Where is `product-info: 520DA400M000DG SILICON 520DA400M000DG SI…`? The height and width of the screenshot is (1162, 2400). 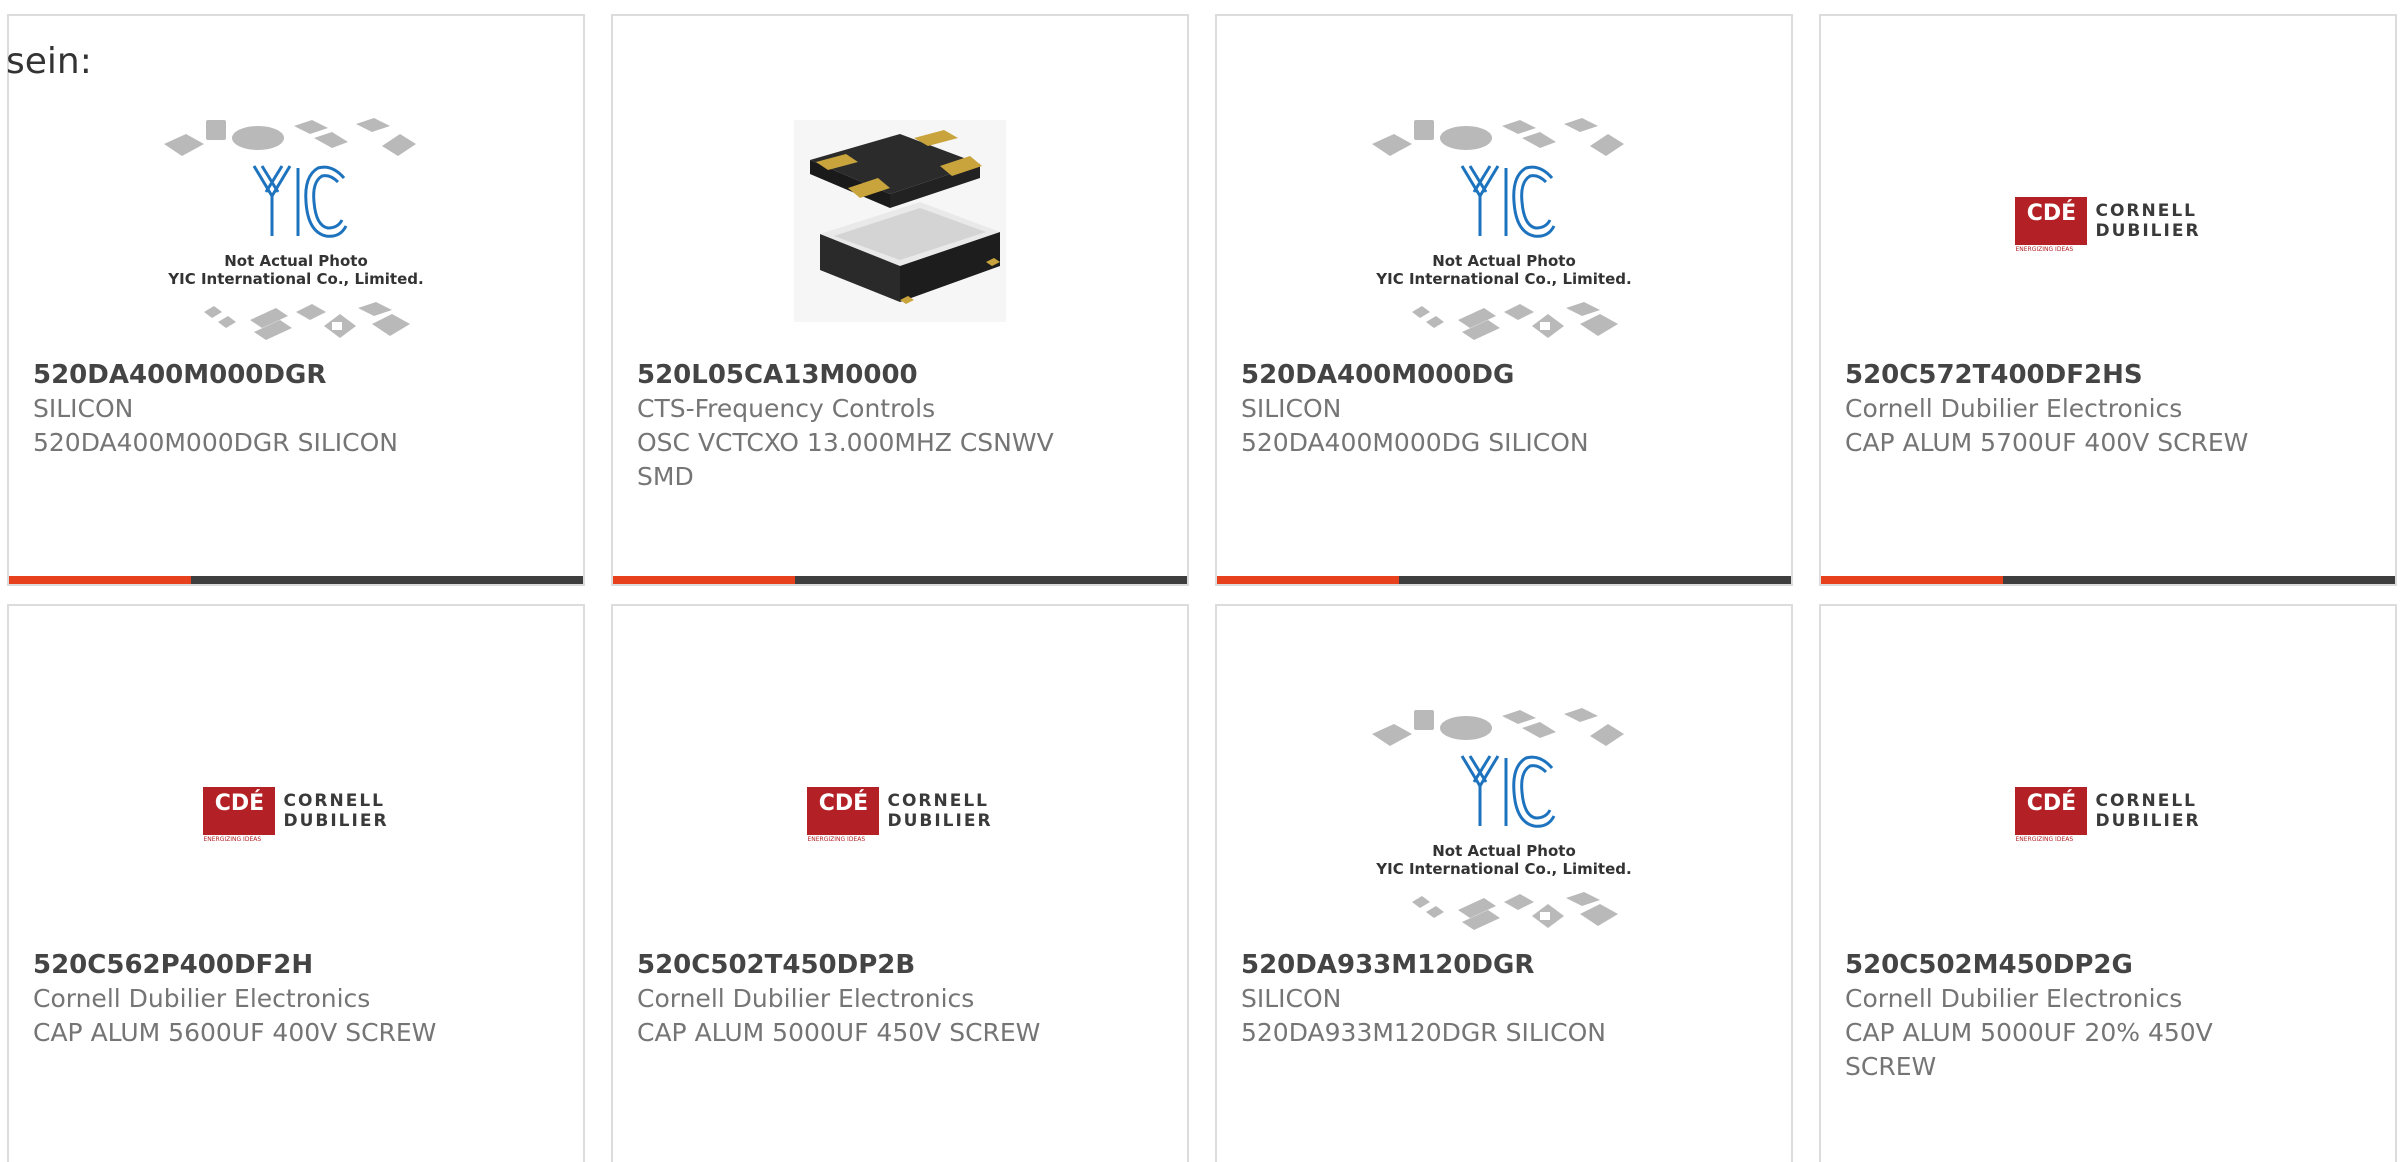
product-info: 520DA400M000DG SILICON 520DA400M000DG SI… is located at coordinates (1504, 409).